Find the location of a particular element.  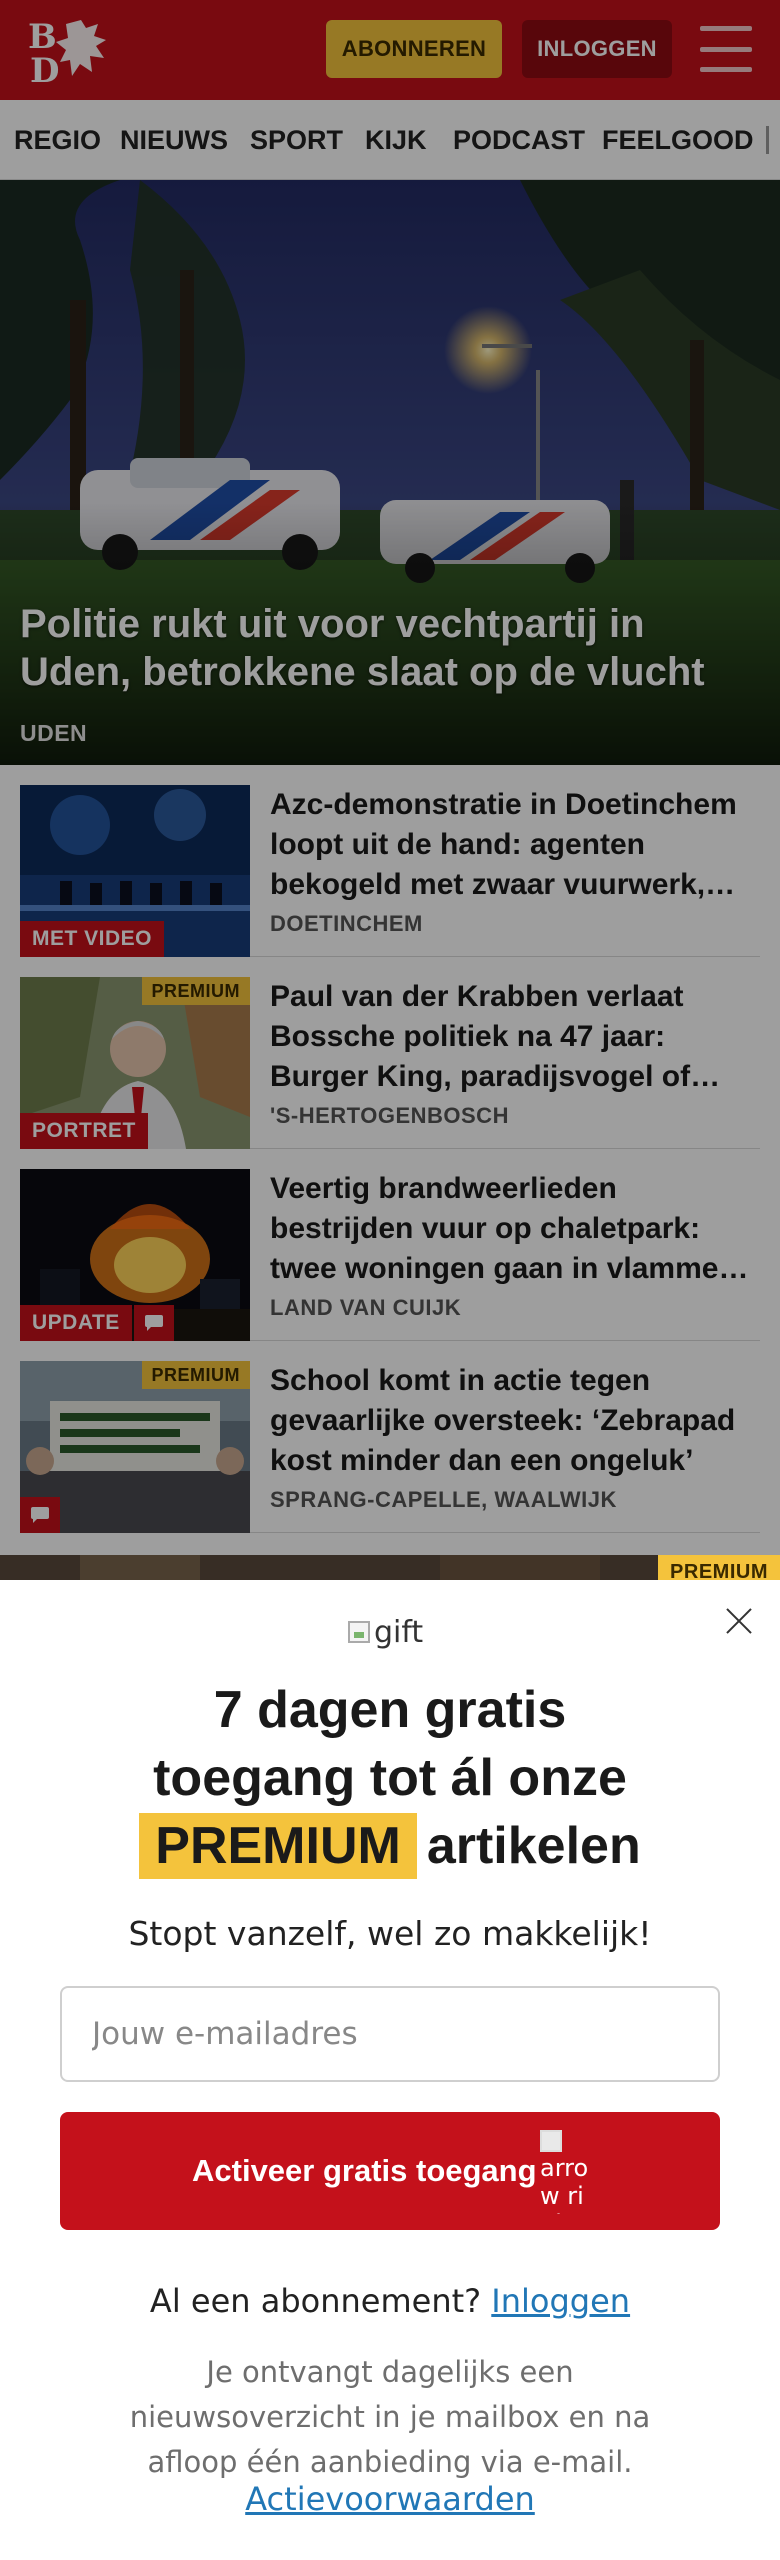

modal-subtitle: Stopt vanzelf, wel zo makkelijk! is located at coordinates (390, 1933).